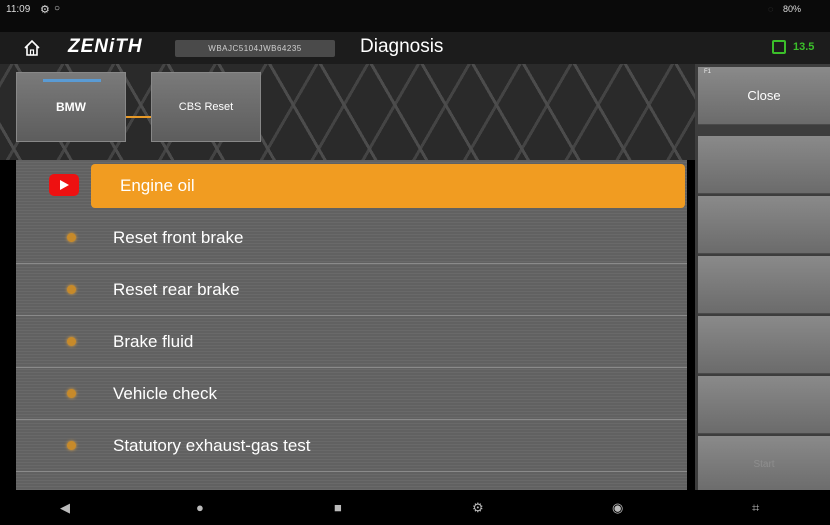 This screenshot has height=525, width=830. What do you see at coordinates (792, 9) in the screenshot?
I see `battery-level: 80%` at bounding box center [792, 9].